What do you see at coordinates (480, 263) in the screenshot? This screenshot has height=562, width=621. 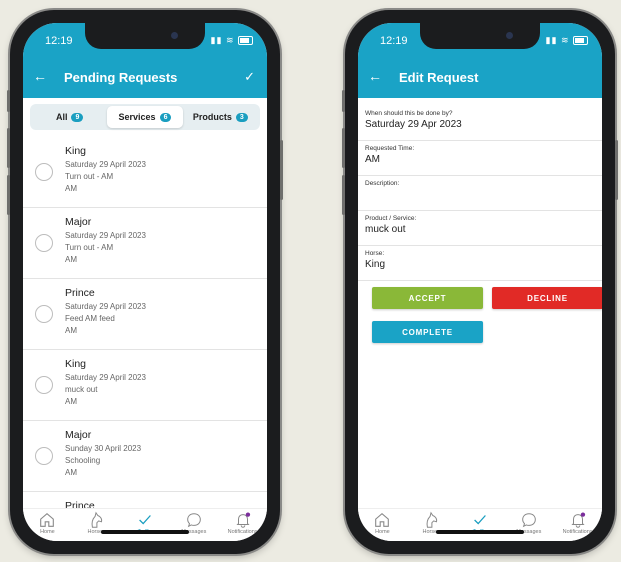 I see `field-horse: Horse: King` at bounding box center [480, 263].